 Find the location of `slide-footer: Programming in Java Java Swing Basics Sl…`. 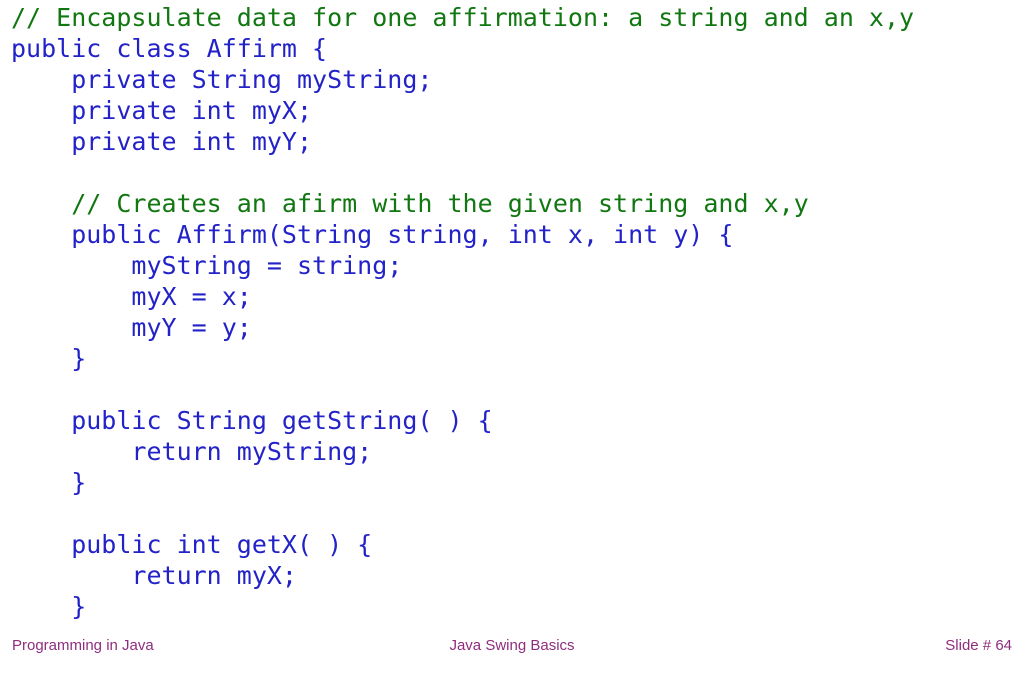

slide-footer: Programming in Java Java Swing Basics Sl… is located at coordinates (512, 648).